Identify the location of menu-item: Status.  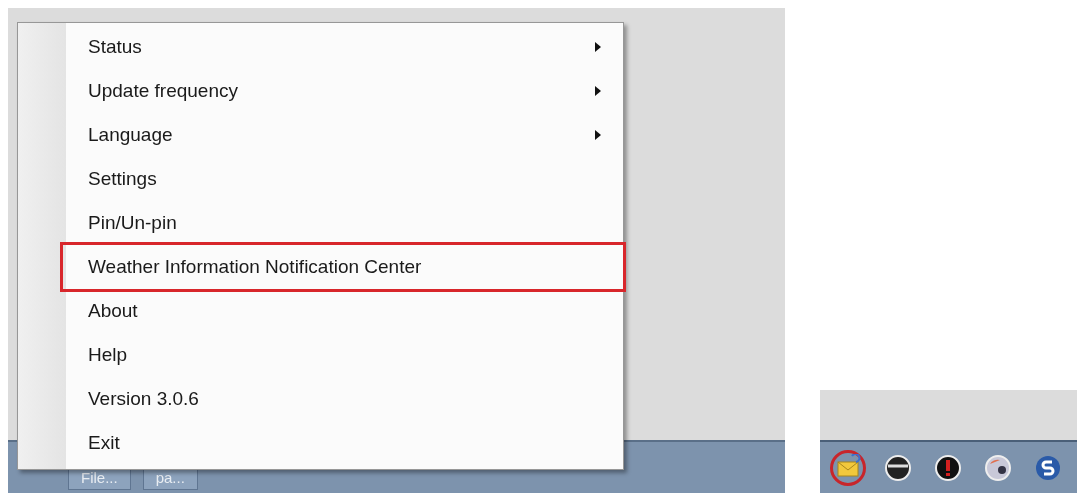
(344, 47).